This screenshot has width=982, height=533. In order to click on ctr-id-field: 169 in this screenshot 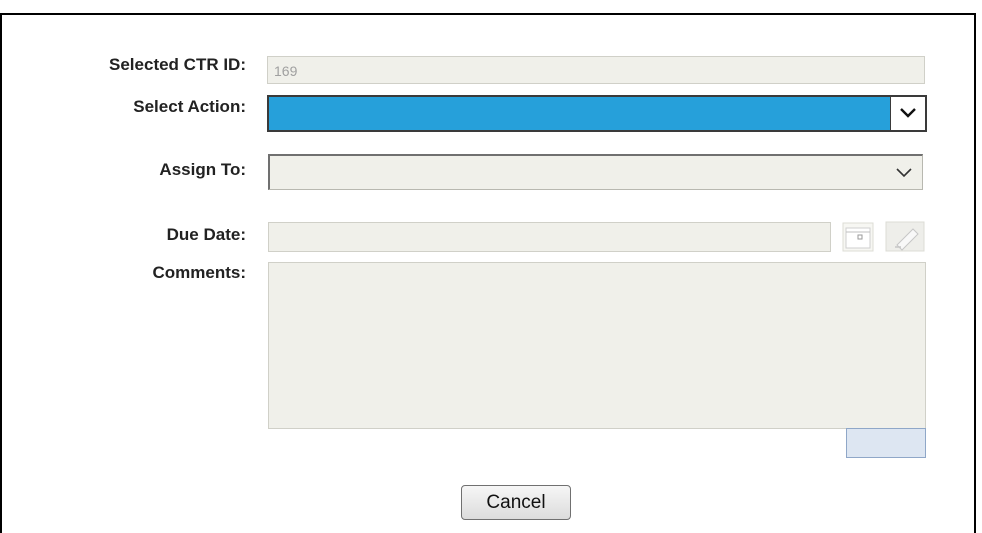, I will do `click(596, 70)`.